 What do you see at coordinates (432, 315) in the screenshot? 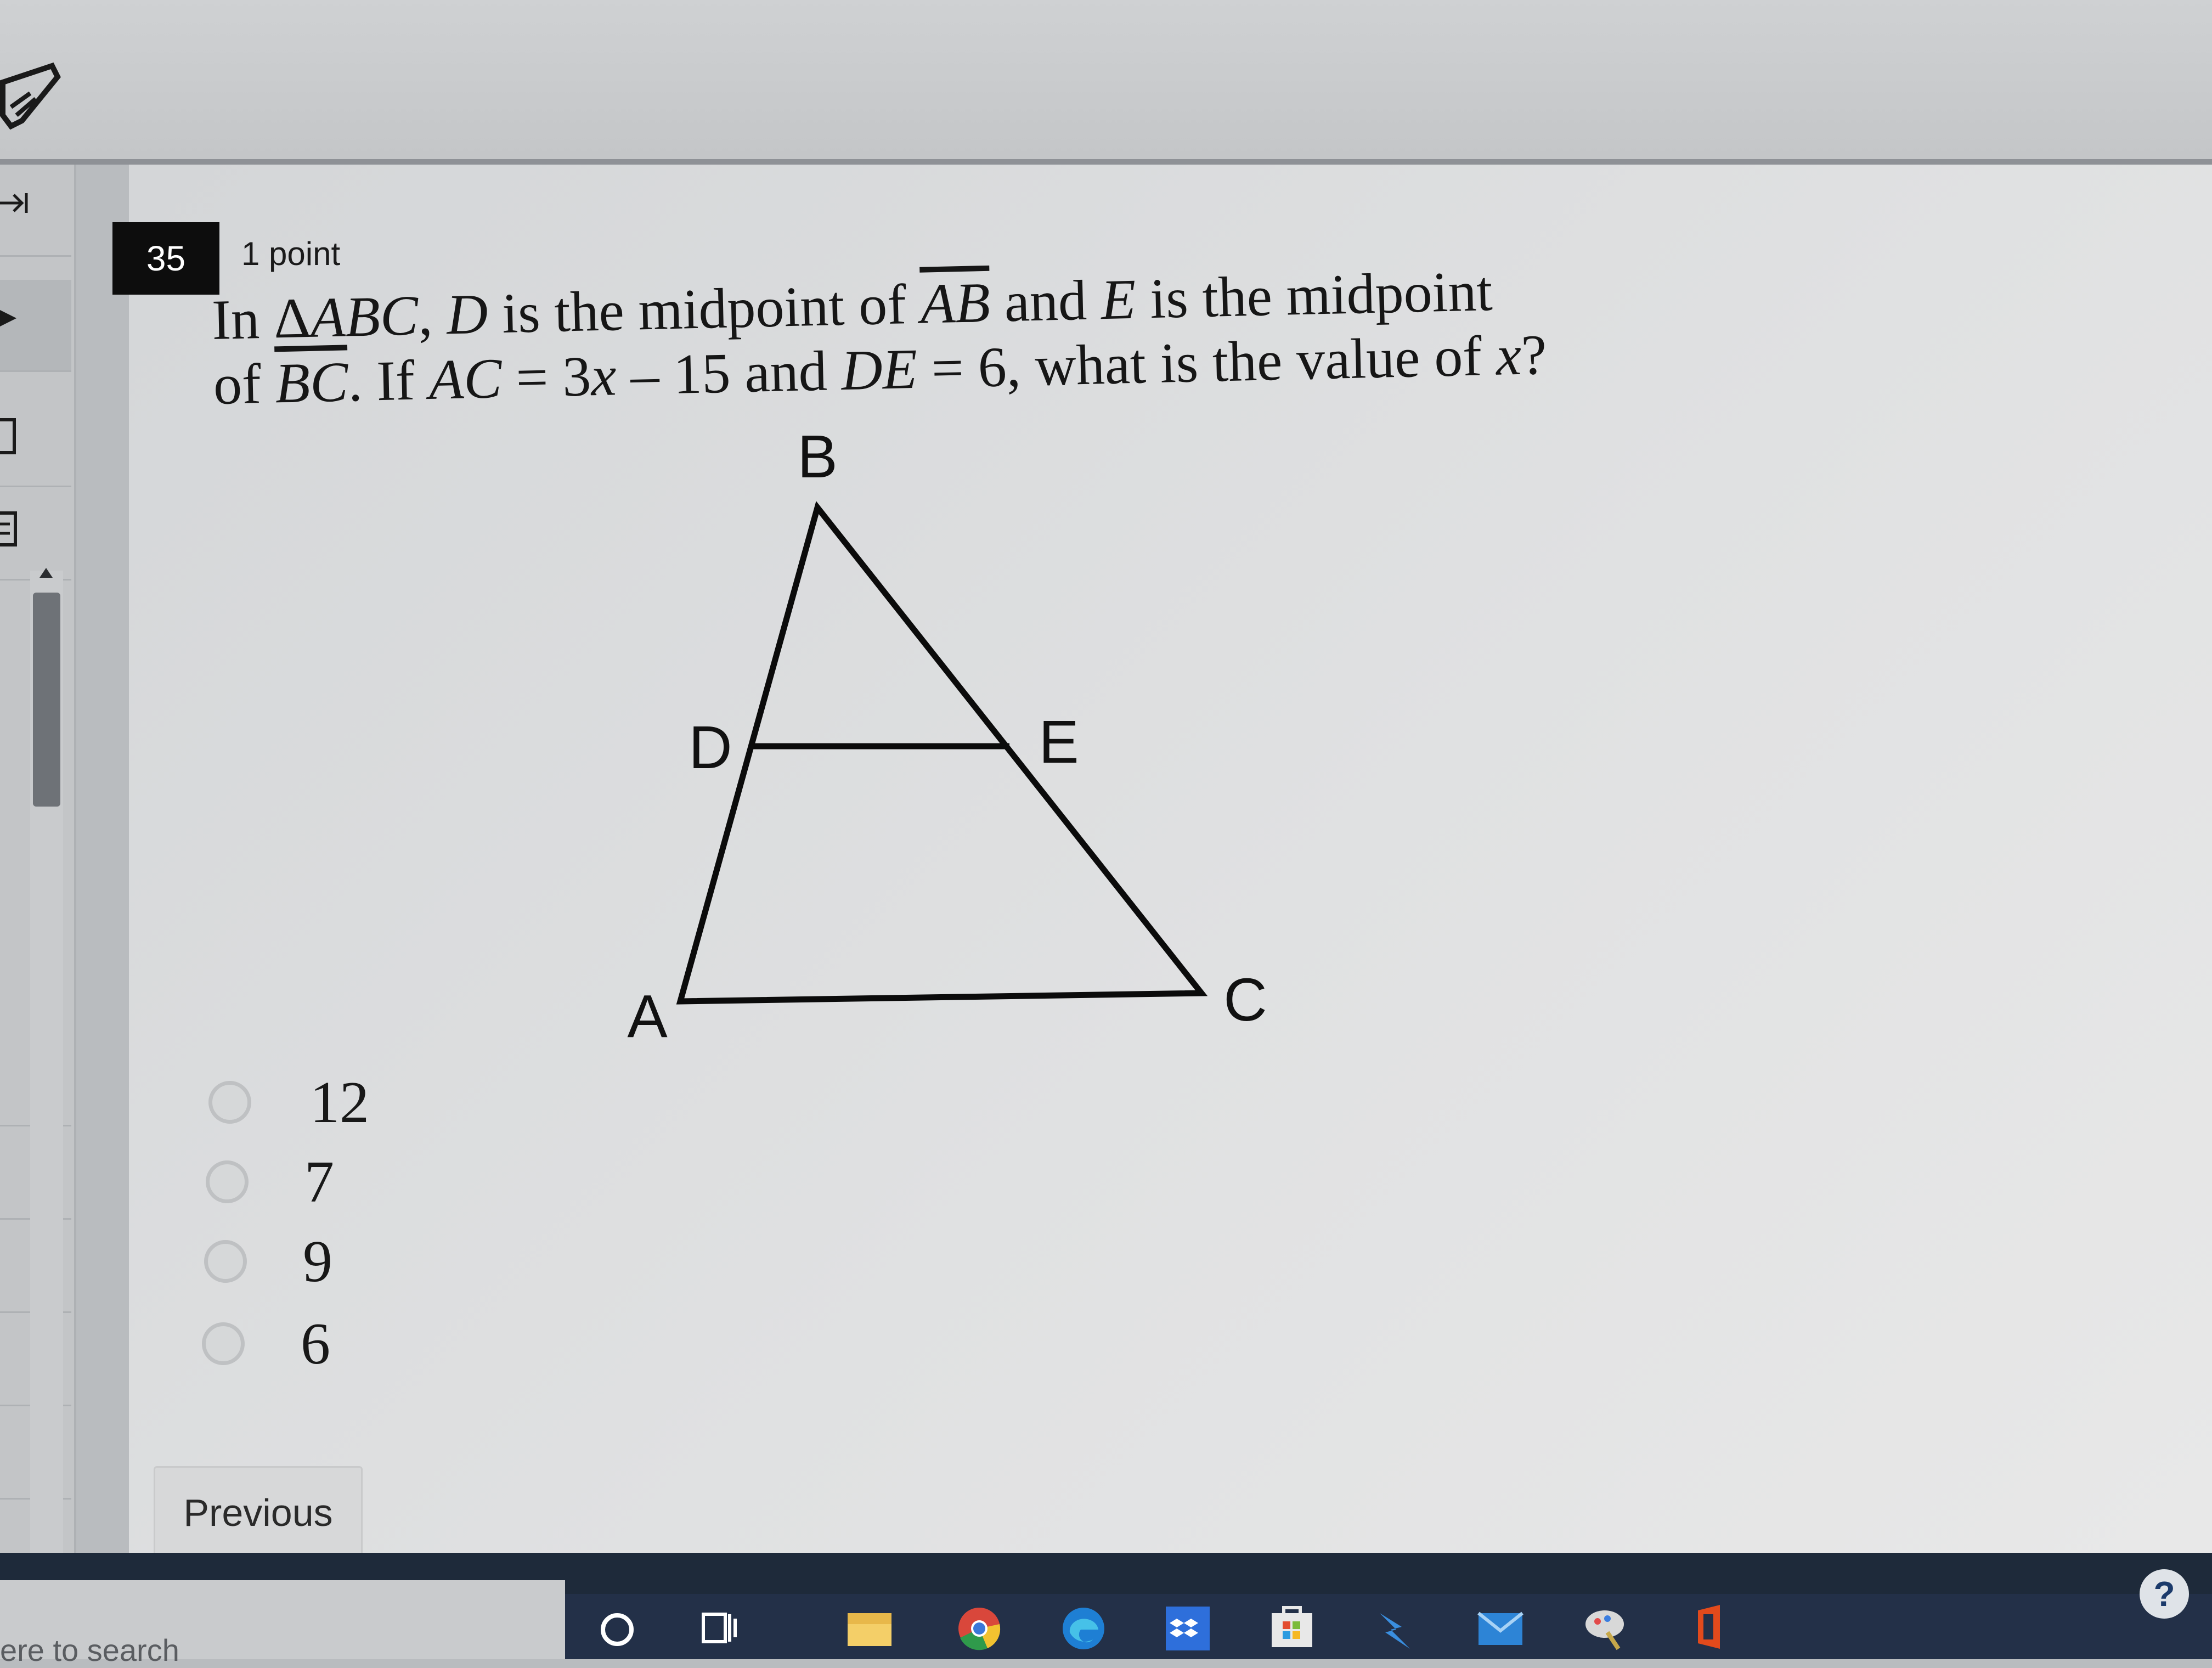
I see `line1-segment-2: ,` at bounding box center [432, 315].